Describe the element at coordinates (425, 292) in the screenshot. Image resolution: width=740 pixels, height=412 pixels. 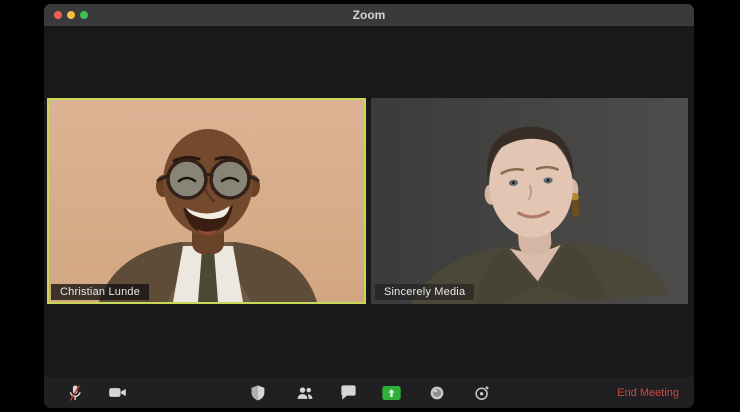
I see `participant-name-tag: Sincerely Media` at that location.